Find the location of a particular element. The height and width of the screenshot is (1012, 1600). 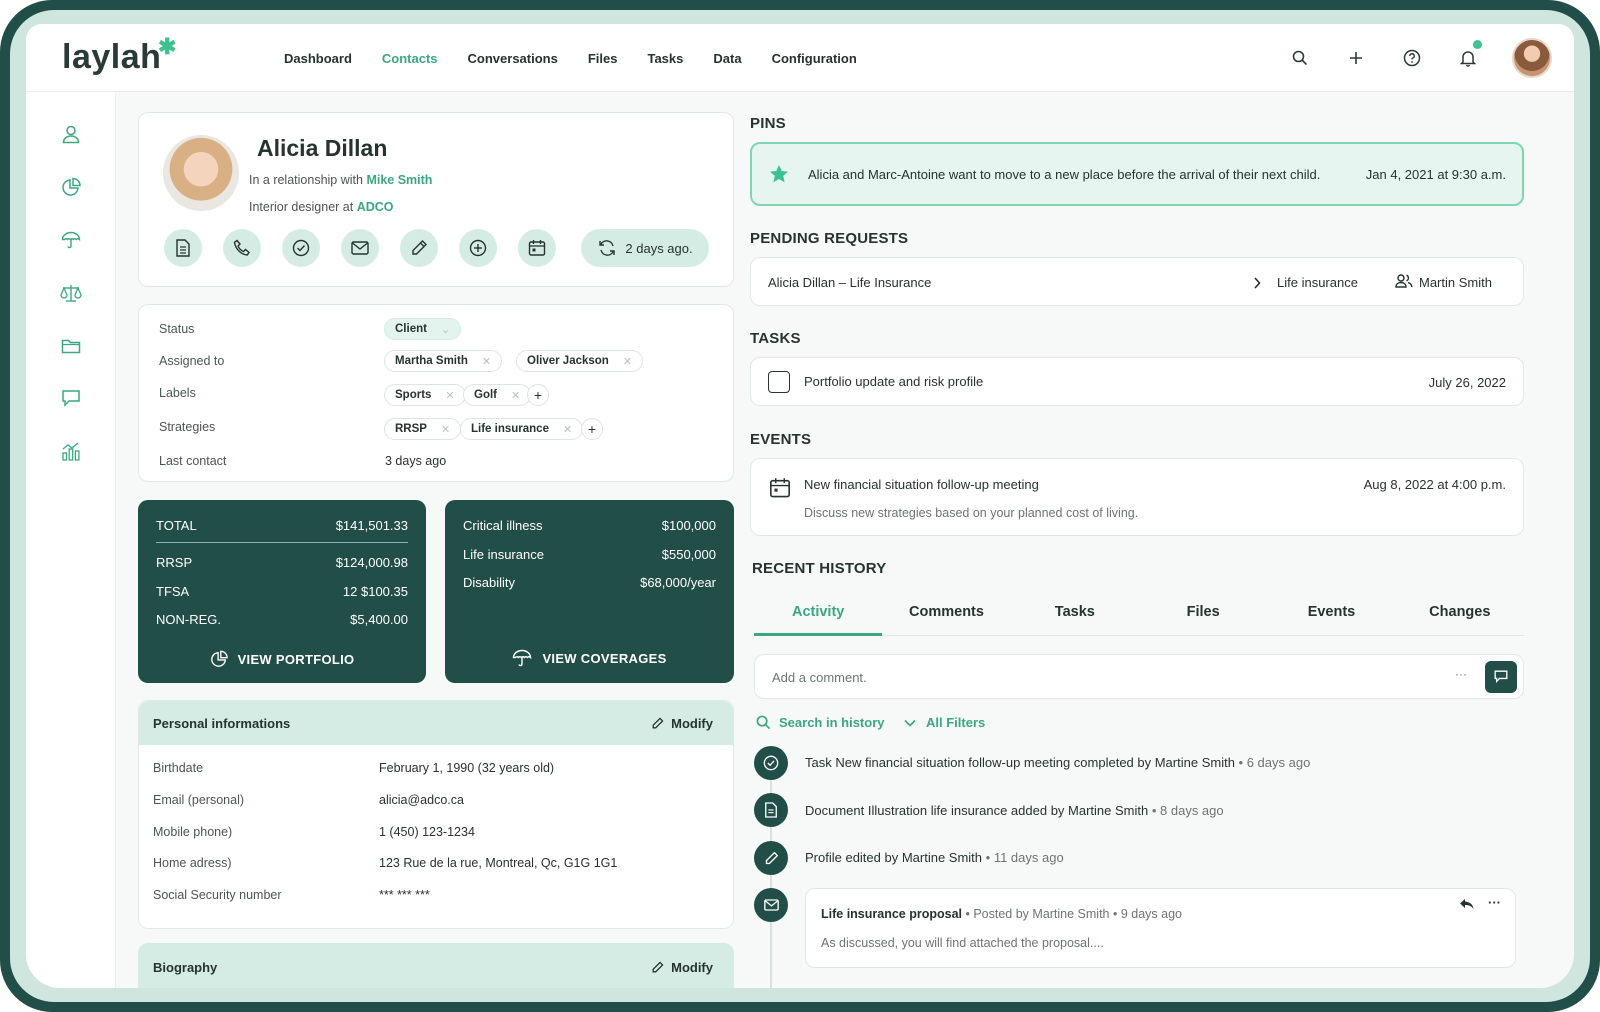

sidebar is located at coordinates (71, 540).